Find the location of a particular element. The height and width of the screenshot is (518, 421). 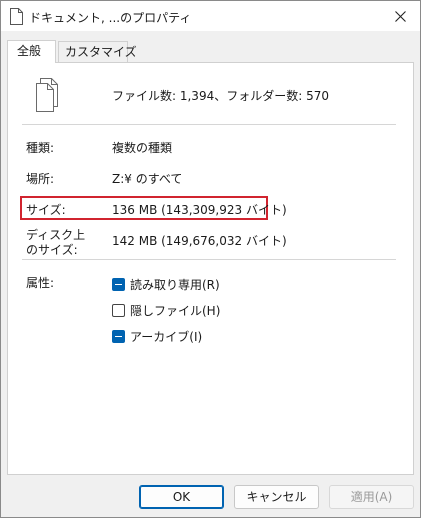

archive-checkbox-label: アーカイブ(I) is located at coordinates (166, 336).